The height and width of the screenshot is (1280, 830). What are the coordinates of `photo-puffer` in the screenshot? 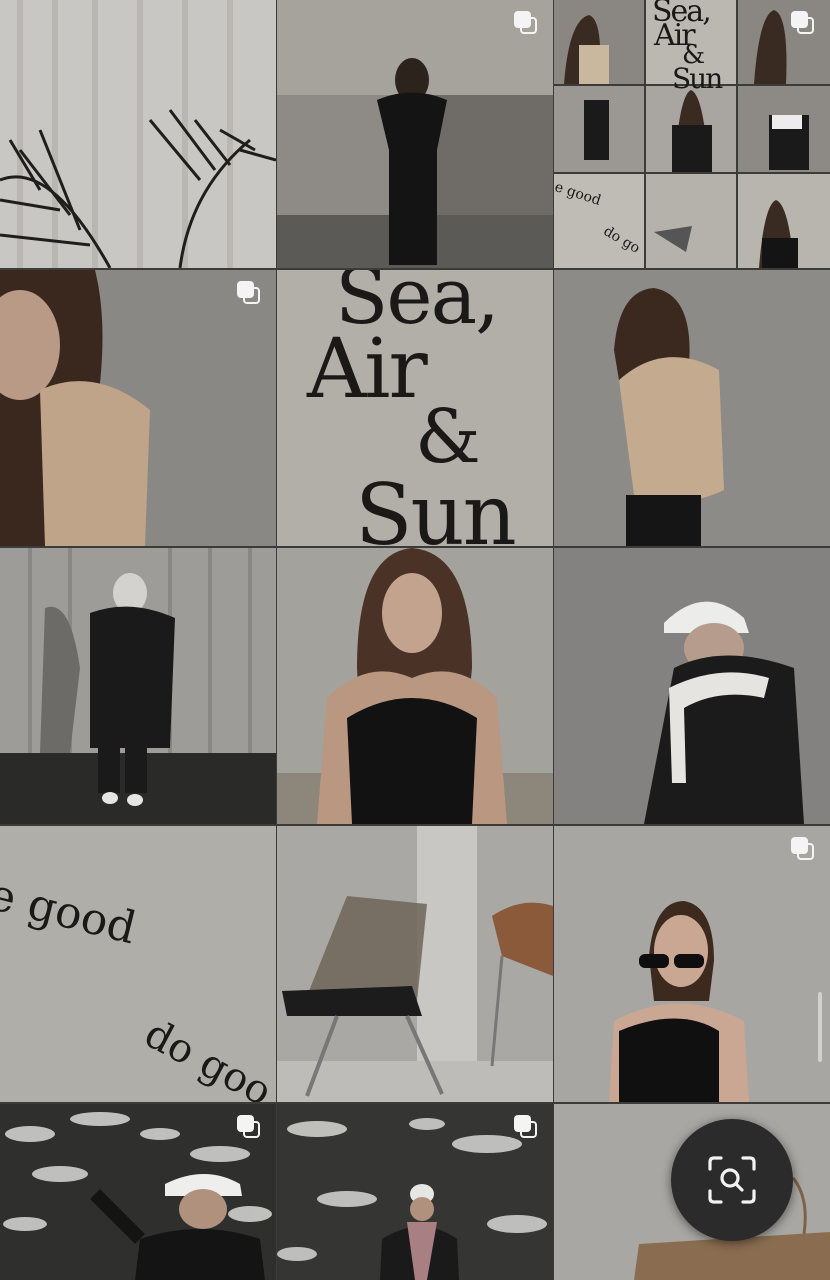 It's located at (138, 686).